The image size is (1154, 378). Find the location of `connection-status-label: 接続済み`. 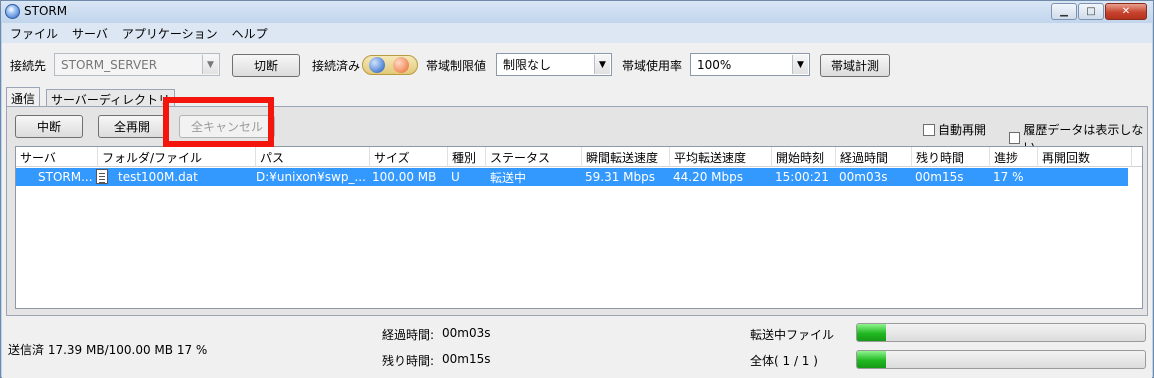

connection-status-label: 接続済み is located at coordinates (336, 66).